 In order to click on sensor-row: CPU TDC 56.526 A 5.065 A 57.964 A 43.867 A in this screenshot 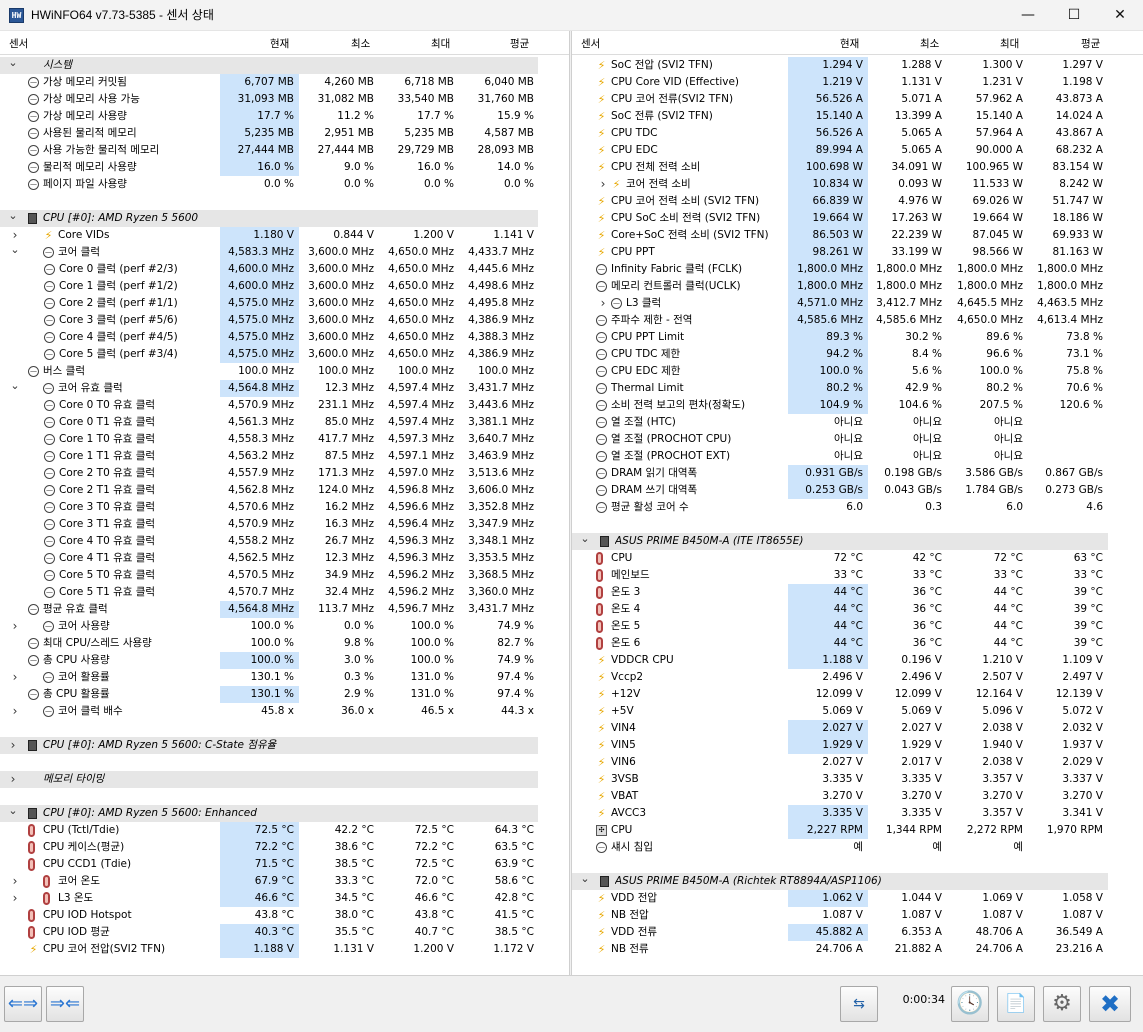, I will do `click(857, 133)`.